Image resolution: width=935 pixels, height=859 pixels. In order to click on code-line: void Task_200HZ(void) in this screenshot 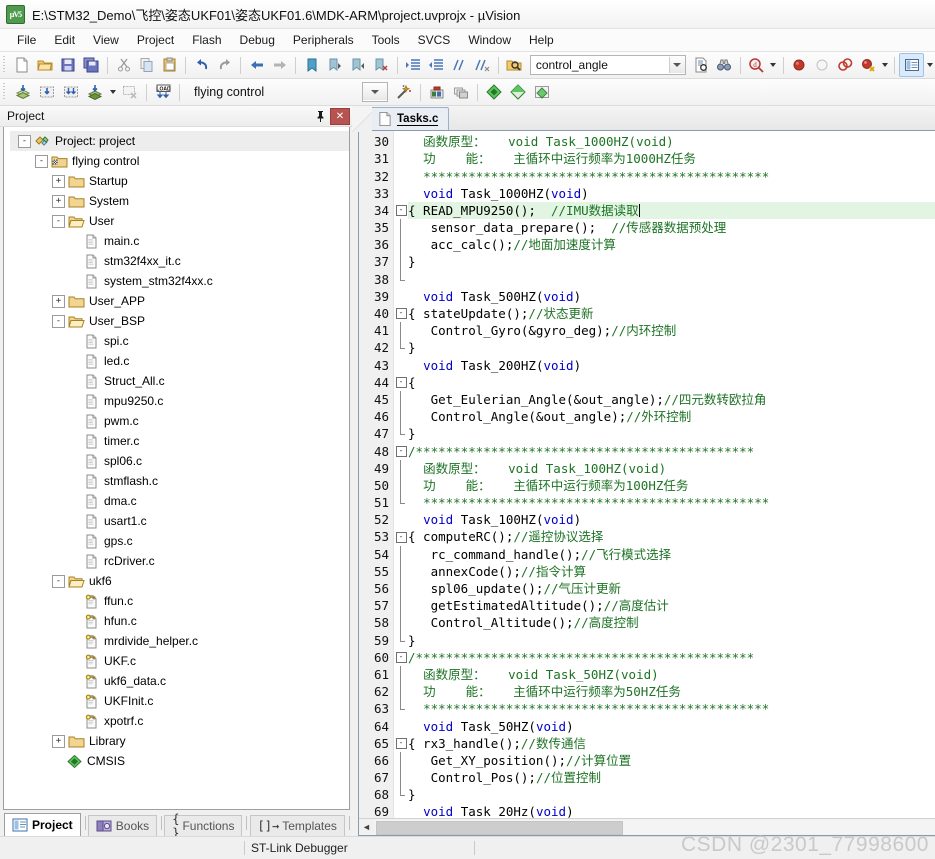, I will do `click(671, 365)`.